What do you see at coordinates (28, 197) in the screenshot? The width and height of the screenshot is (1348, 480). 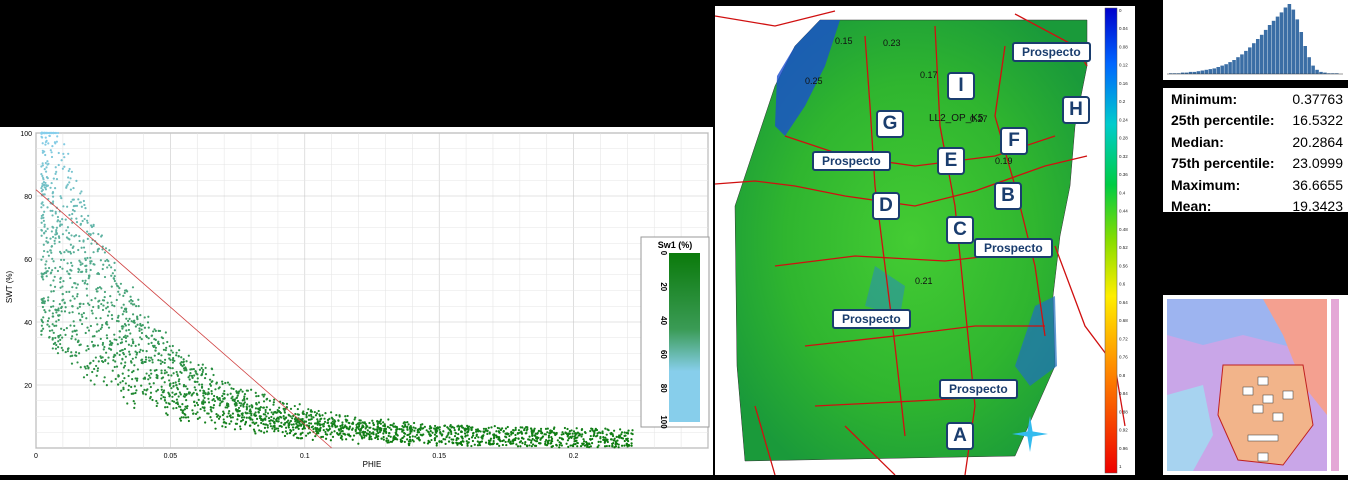 I see `y-tick-label: 80` at bounding box center [28, 197].